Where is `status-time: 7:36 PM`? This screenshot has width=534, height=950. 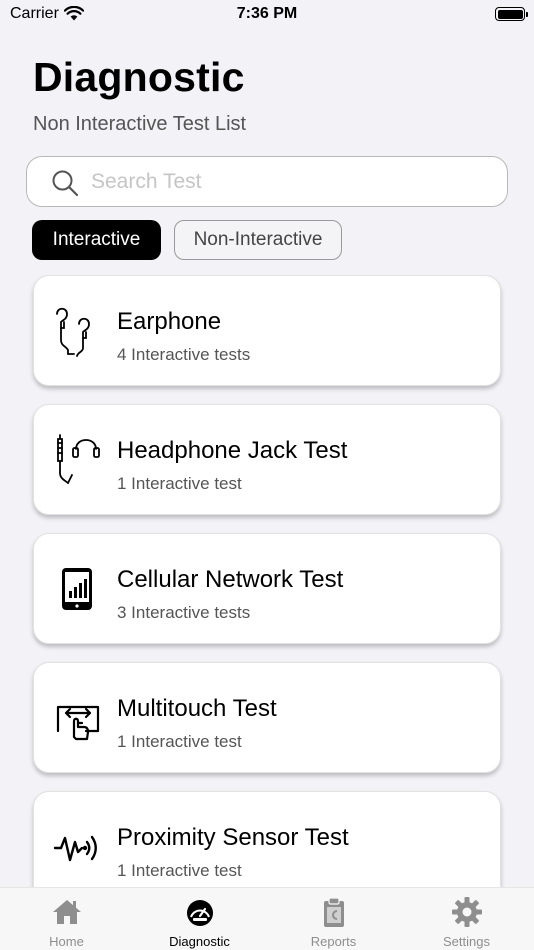 status-time: 7:36 PM is located at coordinates (267, 13).